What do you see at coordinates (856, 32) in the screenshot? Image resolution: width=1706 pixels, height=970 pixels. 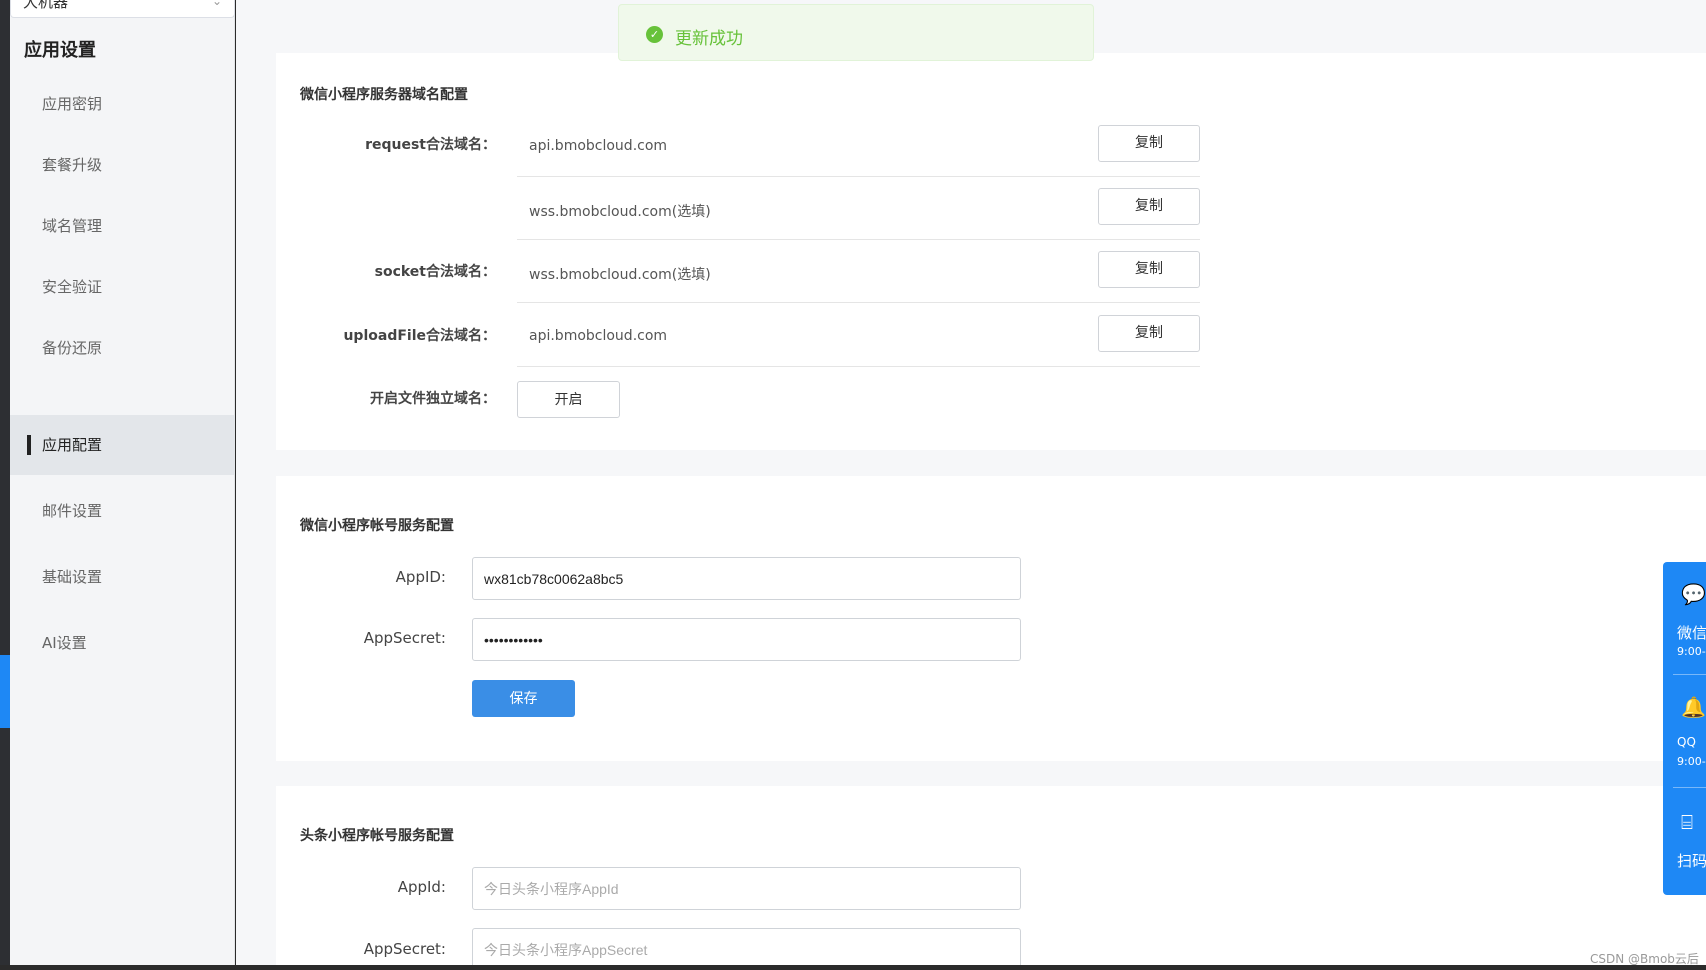 I see `success-toast: ✓ 更新成功` at bounding box center [856, 32].